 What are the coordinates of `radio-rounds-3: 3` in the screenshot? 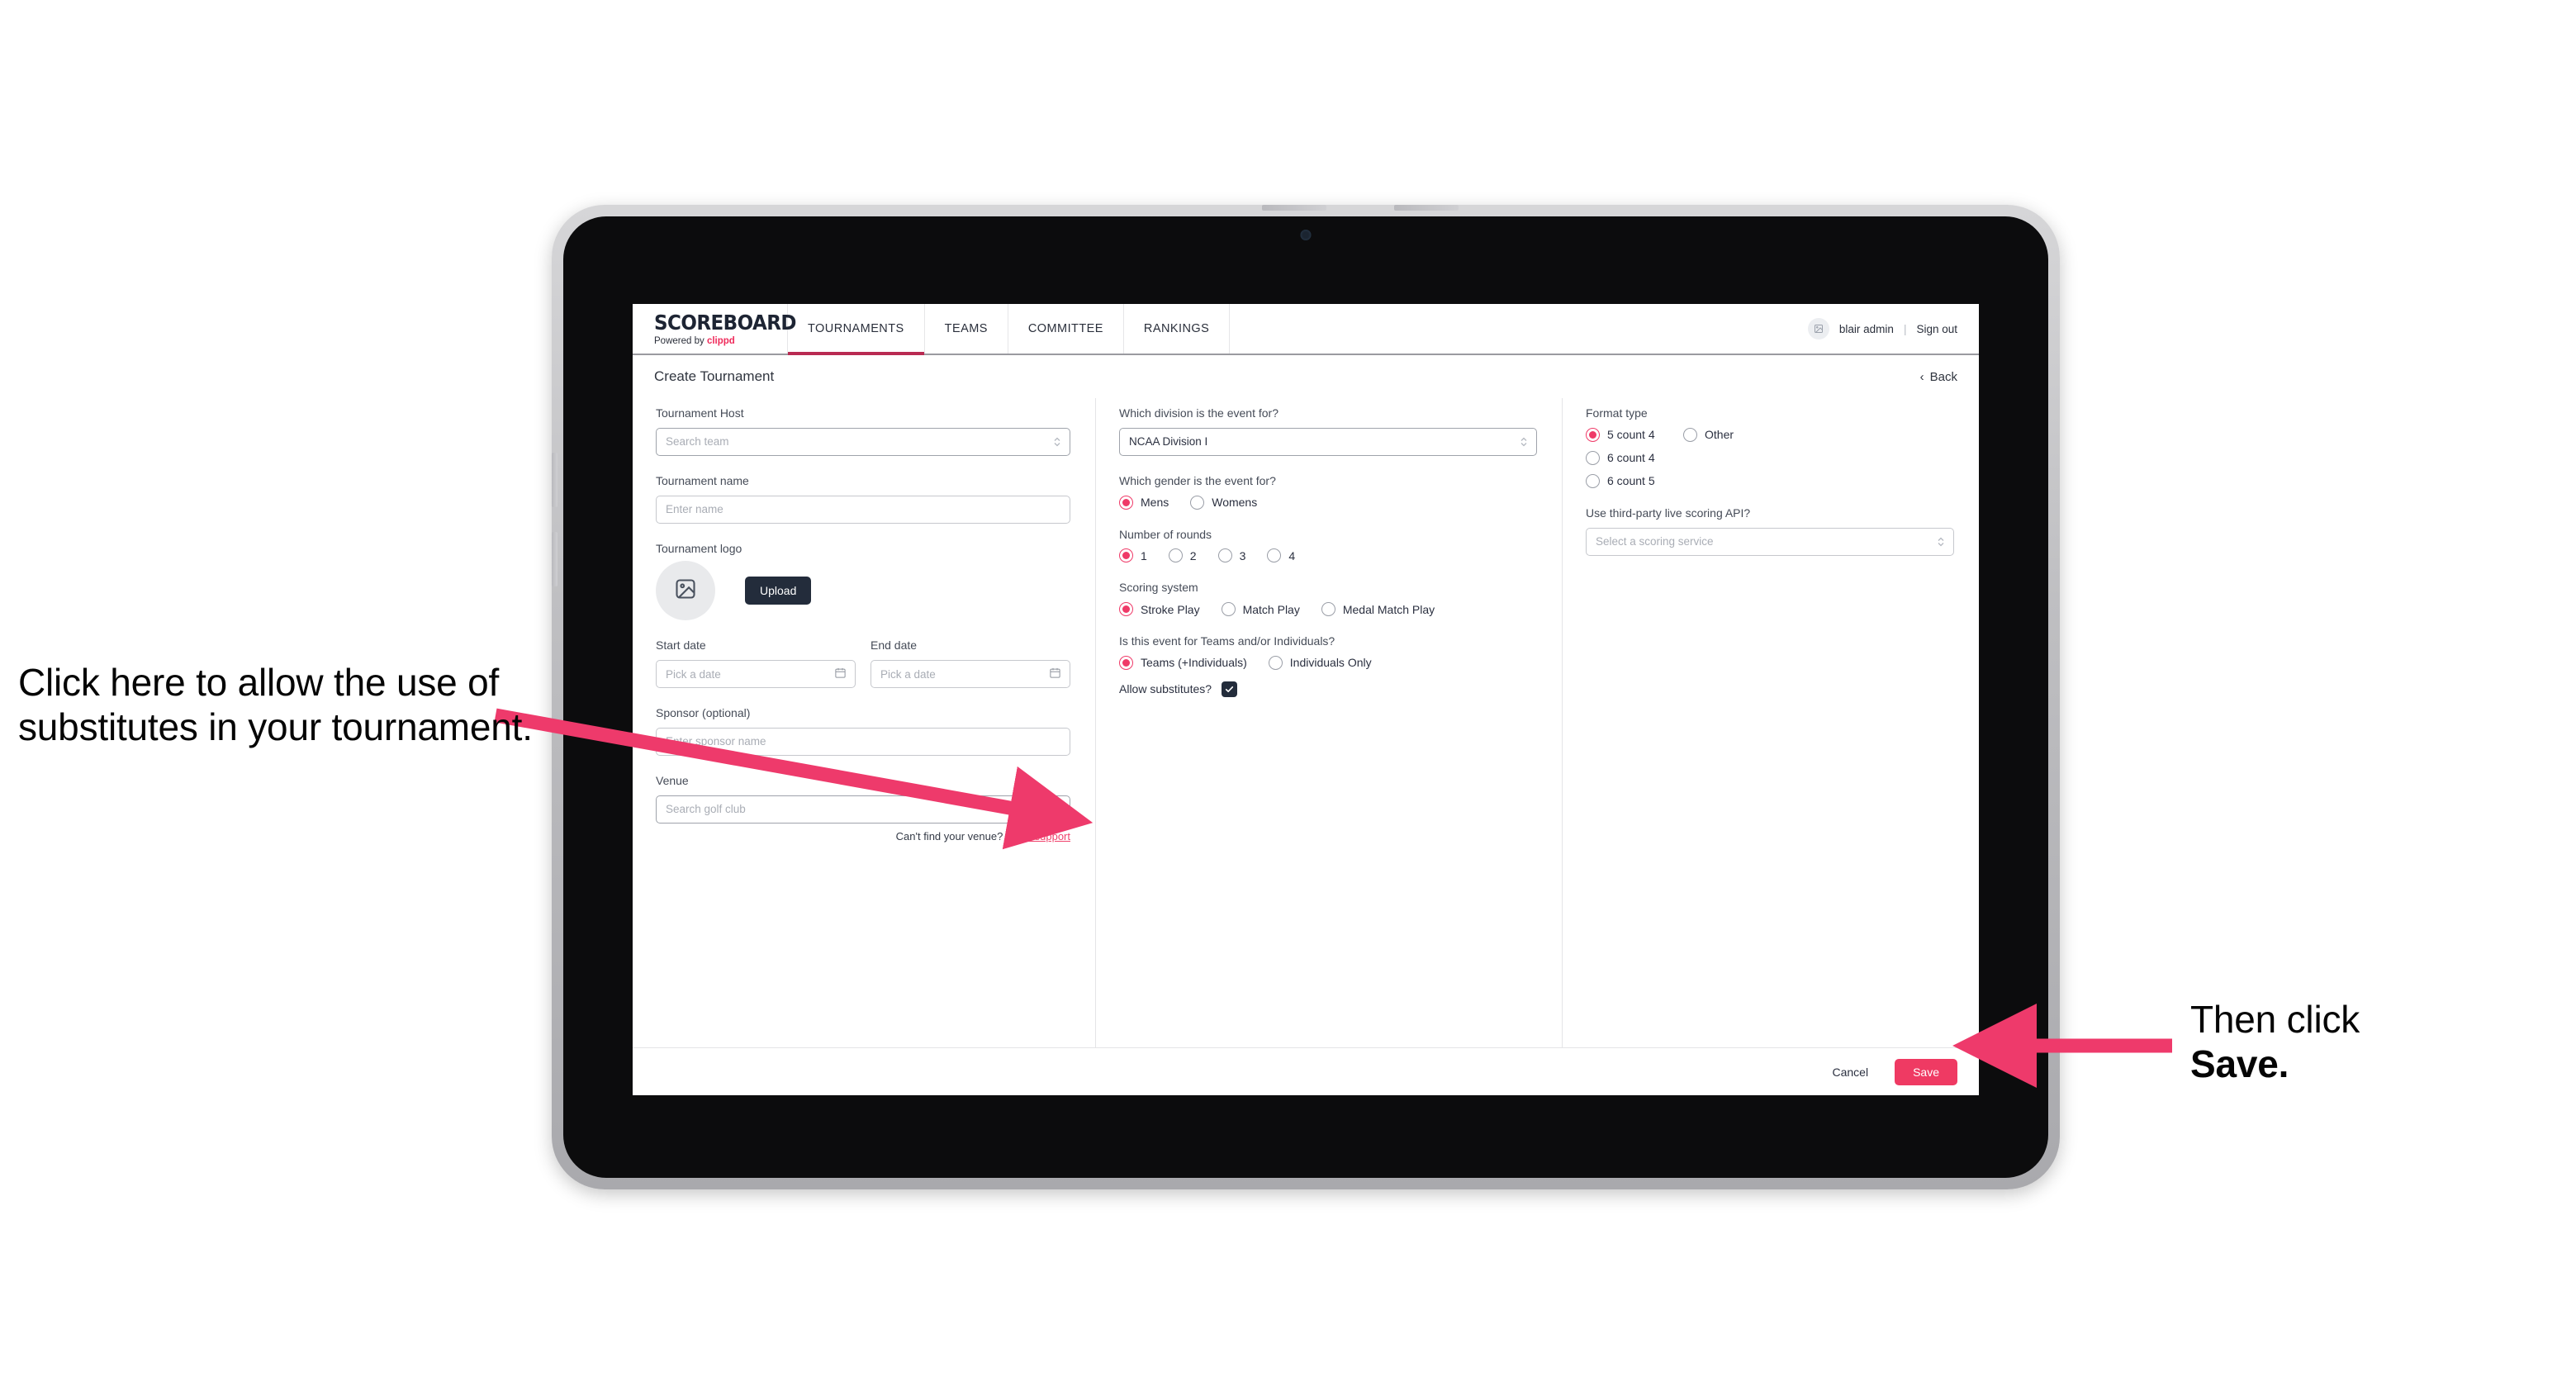 It's located at (1231, 555).